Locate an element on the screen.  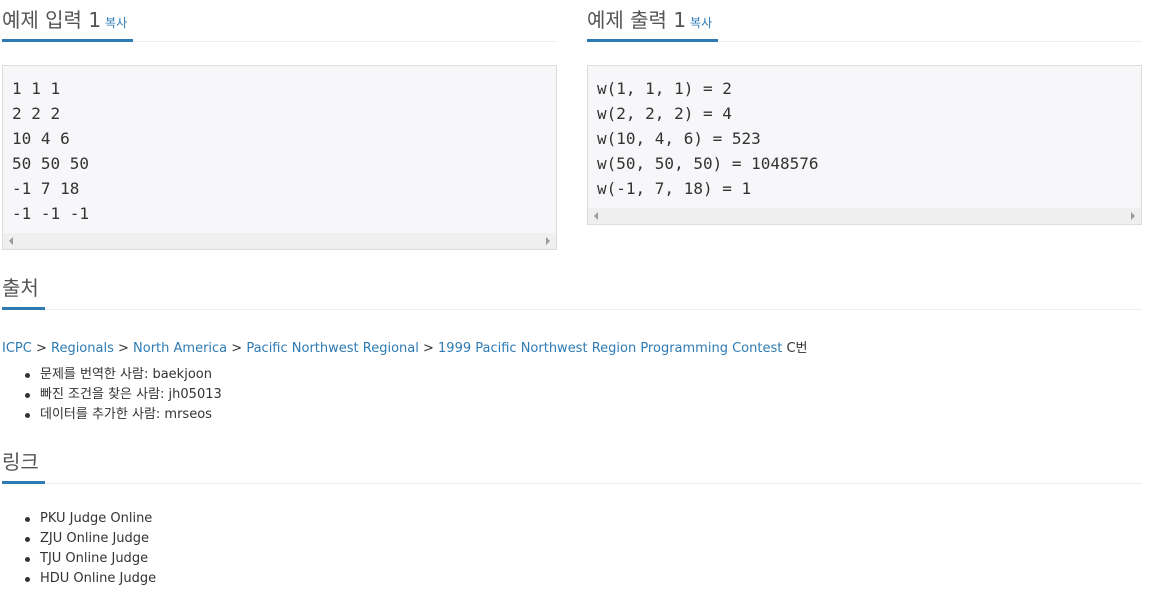
credit-item-missing-condition: 빠진 조건을 찾은 사람: jh05013 is located at coordinates (123, 395).